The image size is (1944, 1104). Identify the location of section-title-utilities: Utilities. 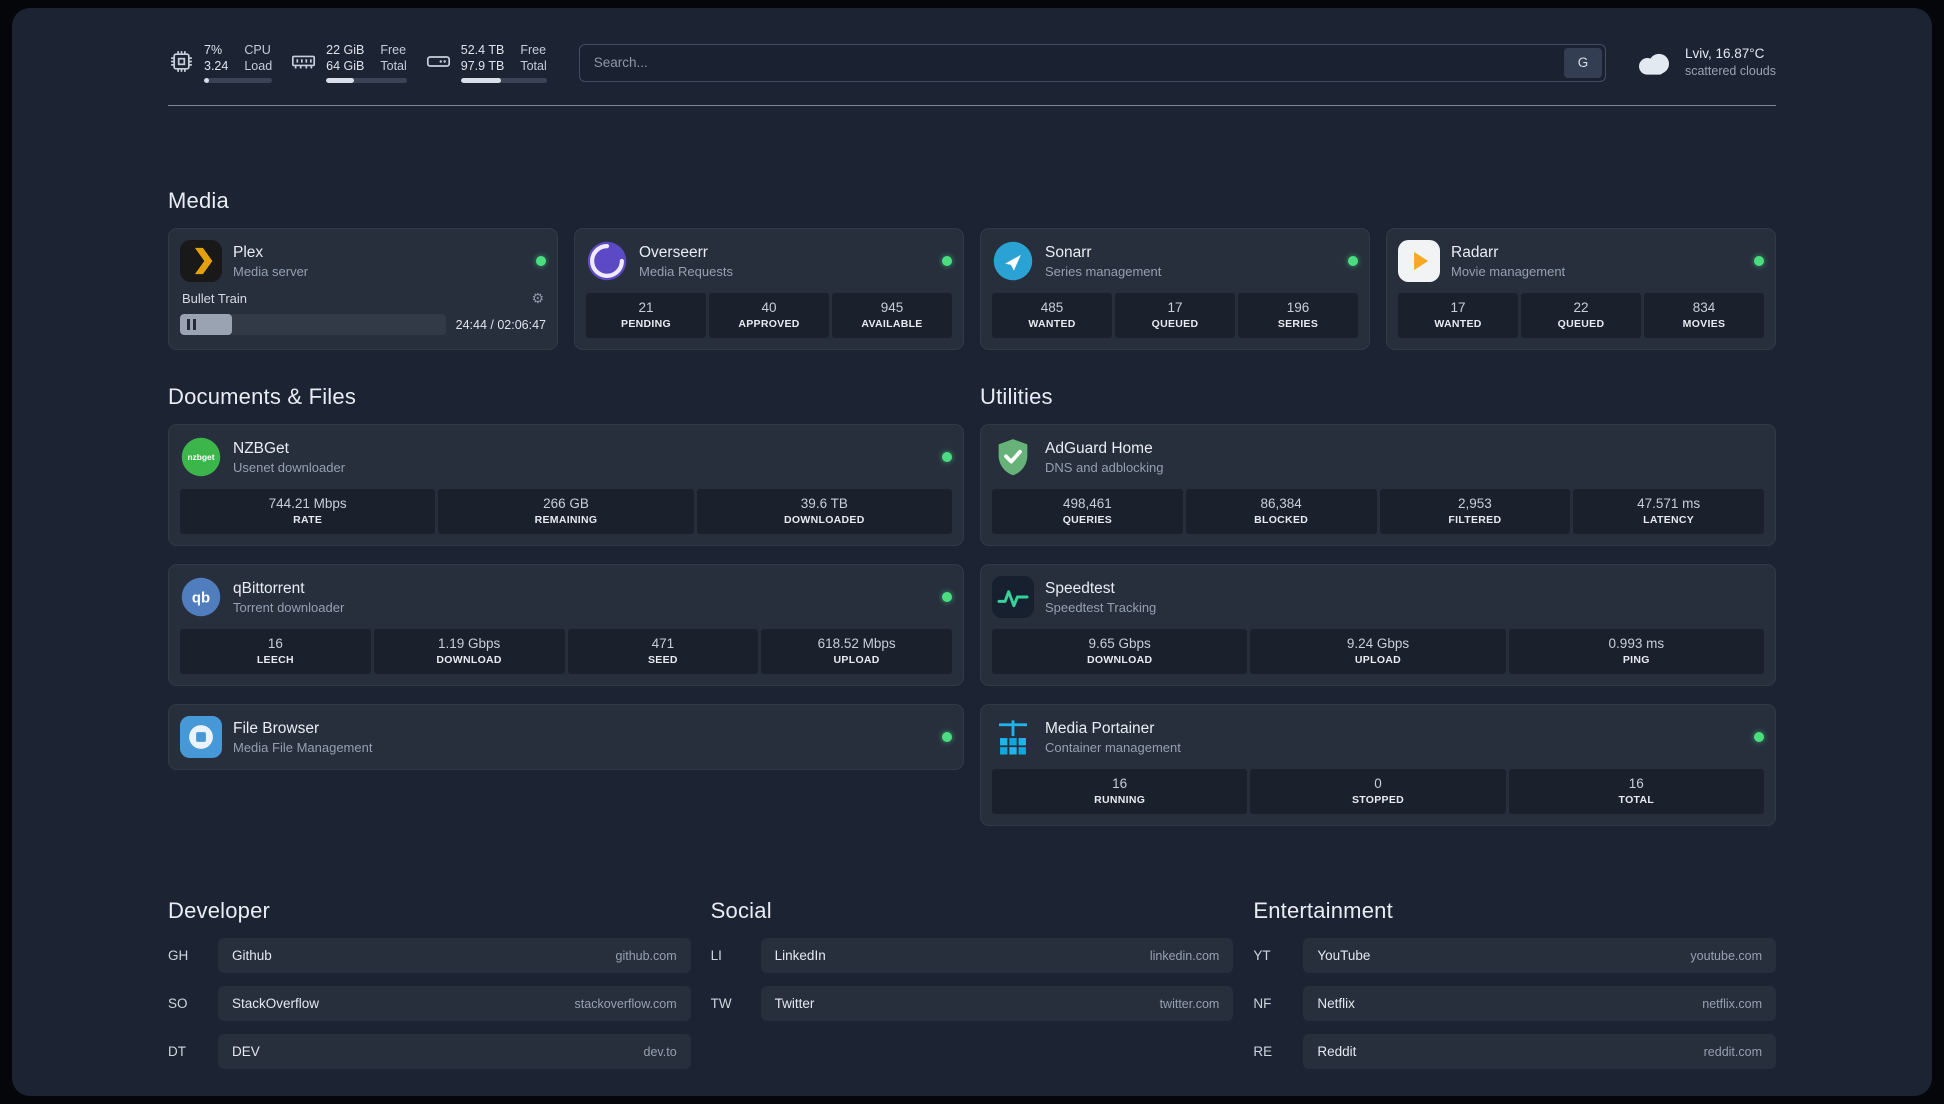
(1016, 396).